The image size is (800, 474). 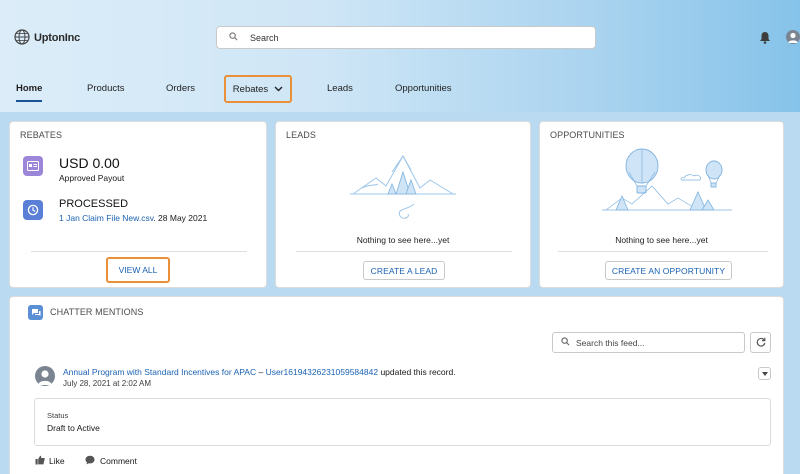 I want to click on chatter-title: CHATTER MENTIONS, so click(x=97, y=312).